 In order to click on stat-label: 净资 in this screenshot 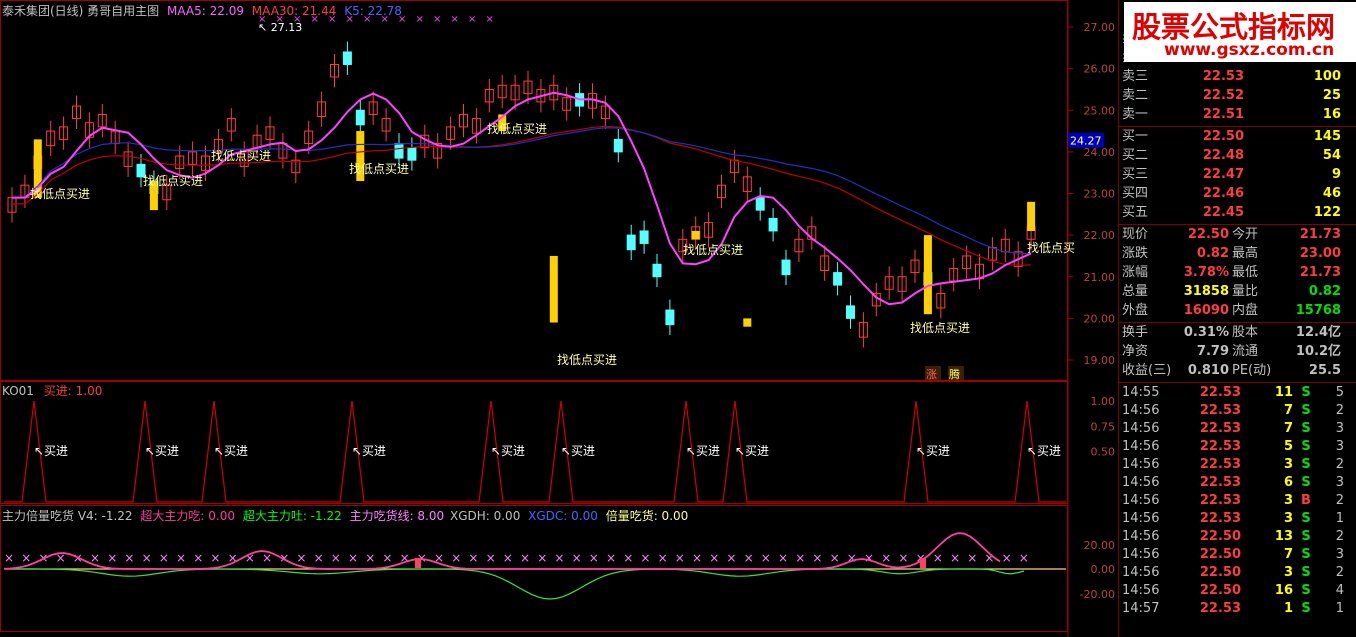, I will do `click(1135, 351)`.